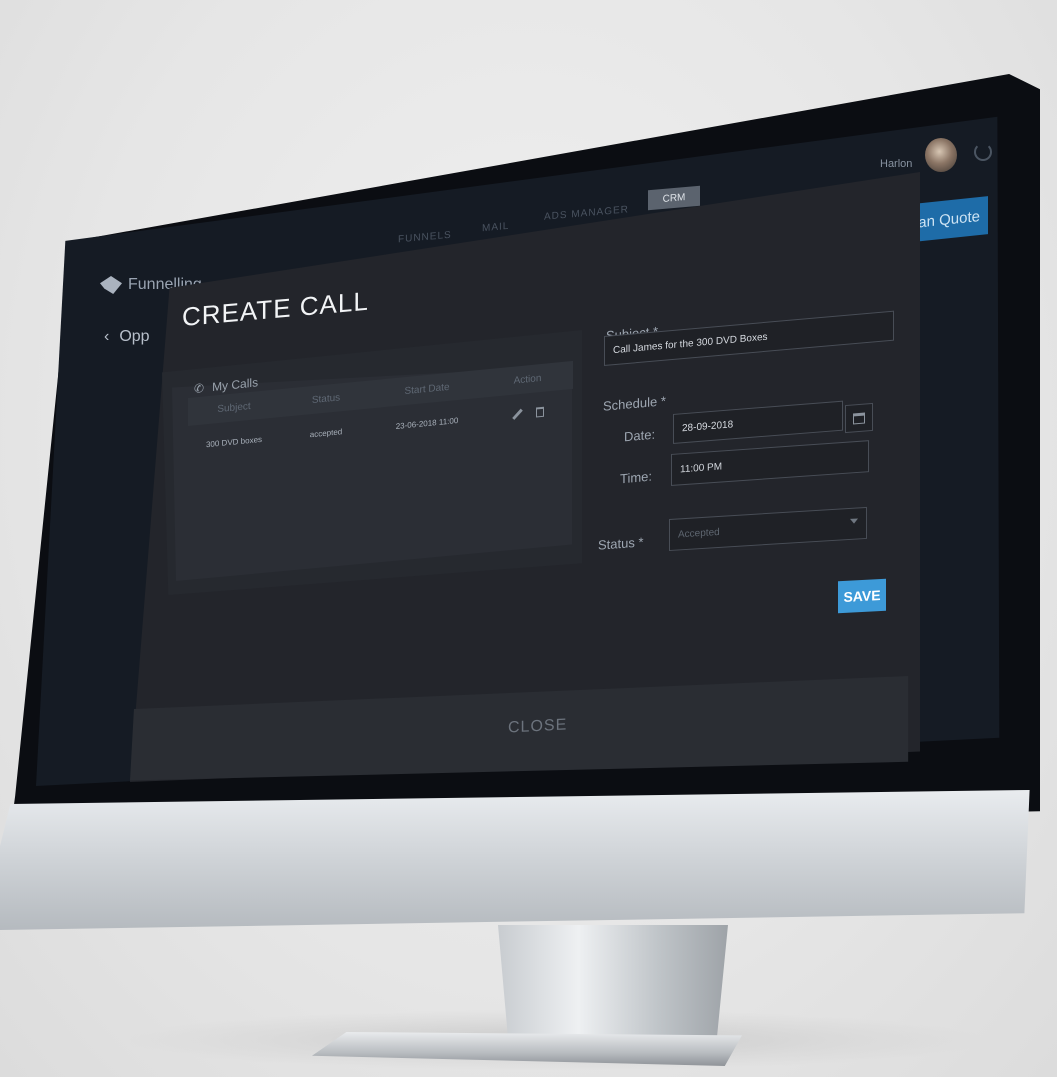 The image size is (1057, 1077). I want to click on power-icon, so click(983, 152).